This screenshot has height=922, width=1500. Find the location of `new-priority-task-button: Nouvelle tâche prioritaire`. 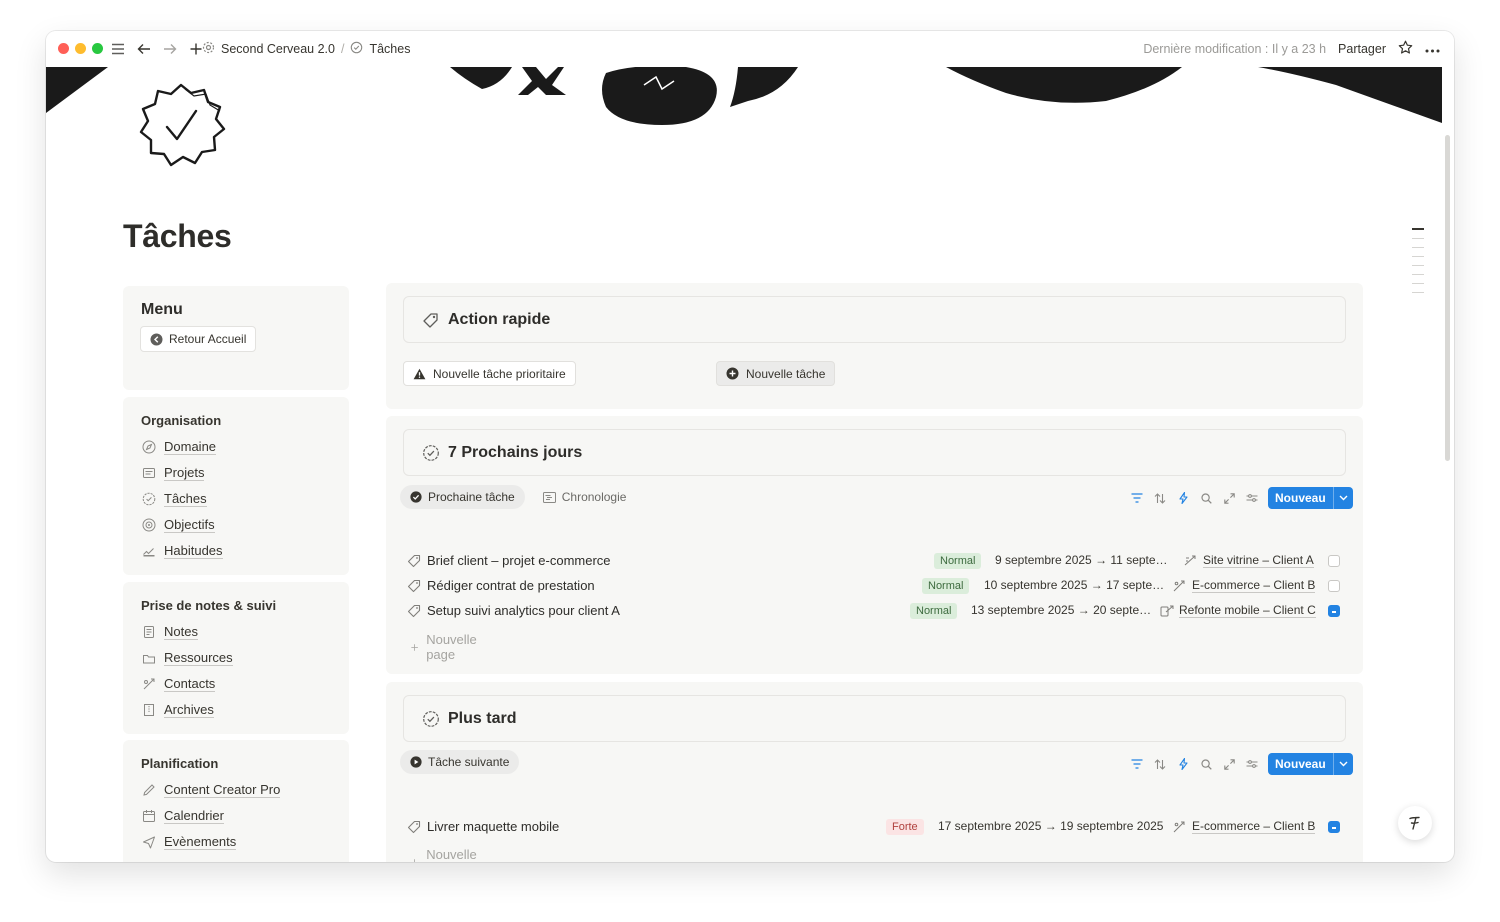

new-priority-task-button: Nouvelle tâche prioritaire is located at coordinates (489, 373).